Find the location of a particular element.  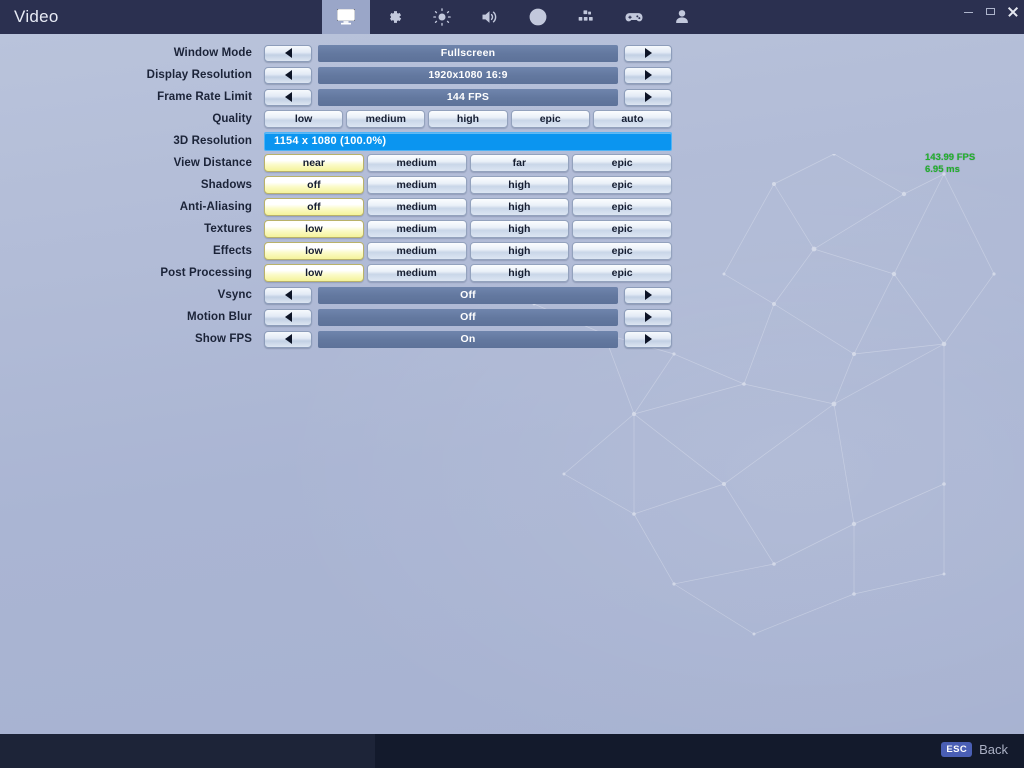

prev-arrow-frame-rate-limit is located at coordinates (288, 97).